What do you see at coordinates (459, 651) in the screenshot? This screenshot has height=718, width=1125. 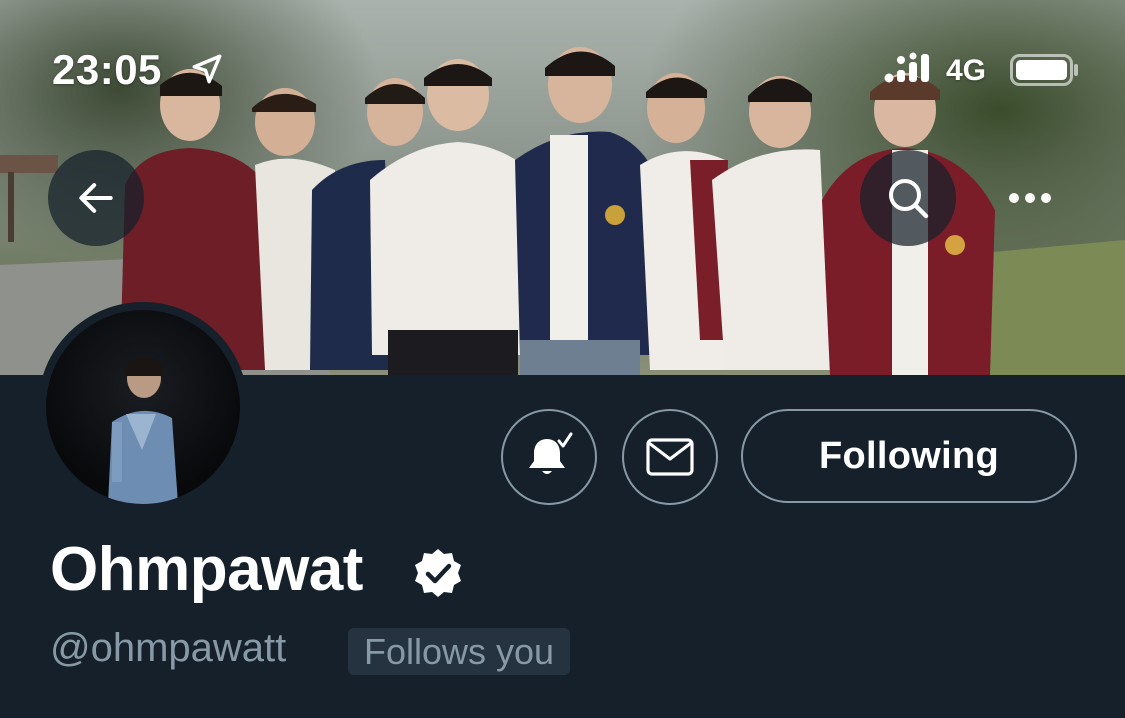 I see `follows-you-badge: Follows you` at bounding box center [459, 651].